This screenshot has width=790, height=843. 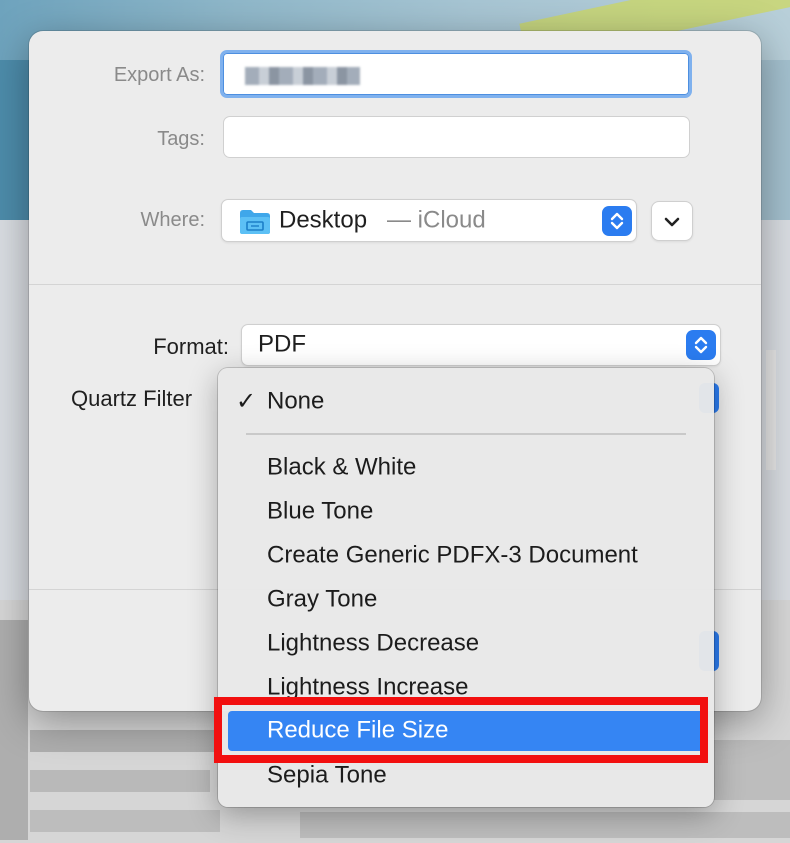 What do you see at coordinates (302, 76) in the screenshot?
I see `filename-redacted` at bounding box center [302, 76].